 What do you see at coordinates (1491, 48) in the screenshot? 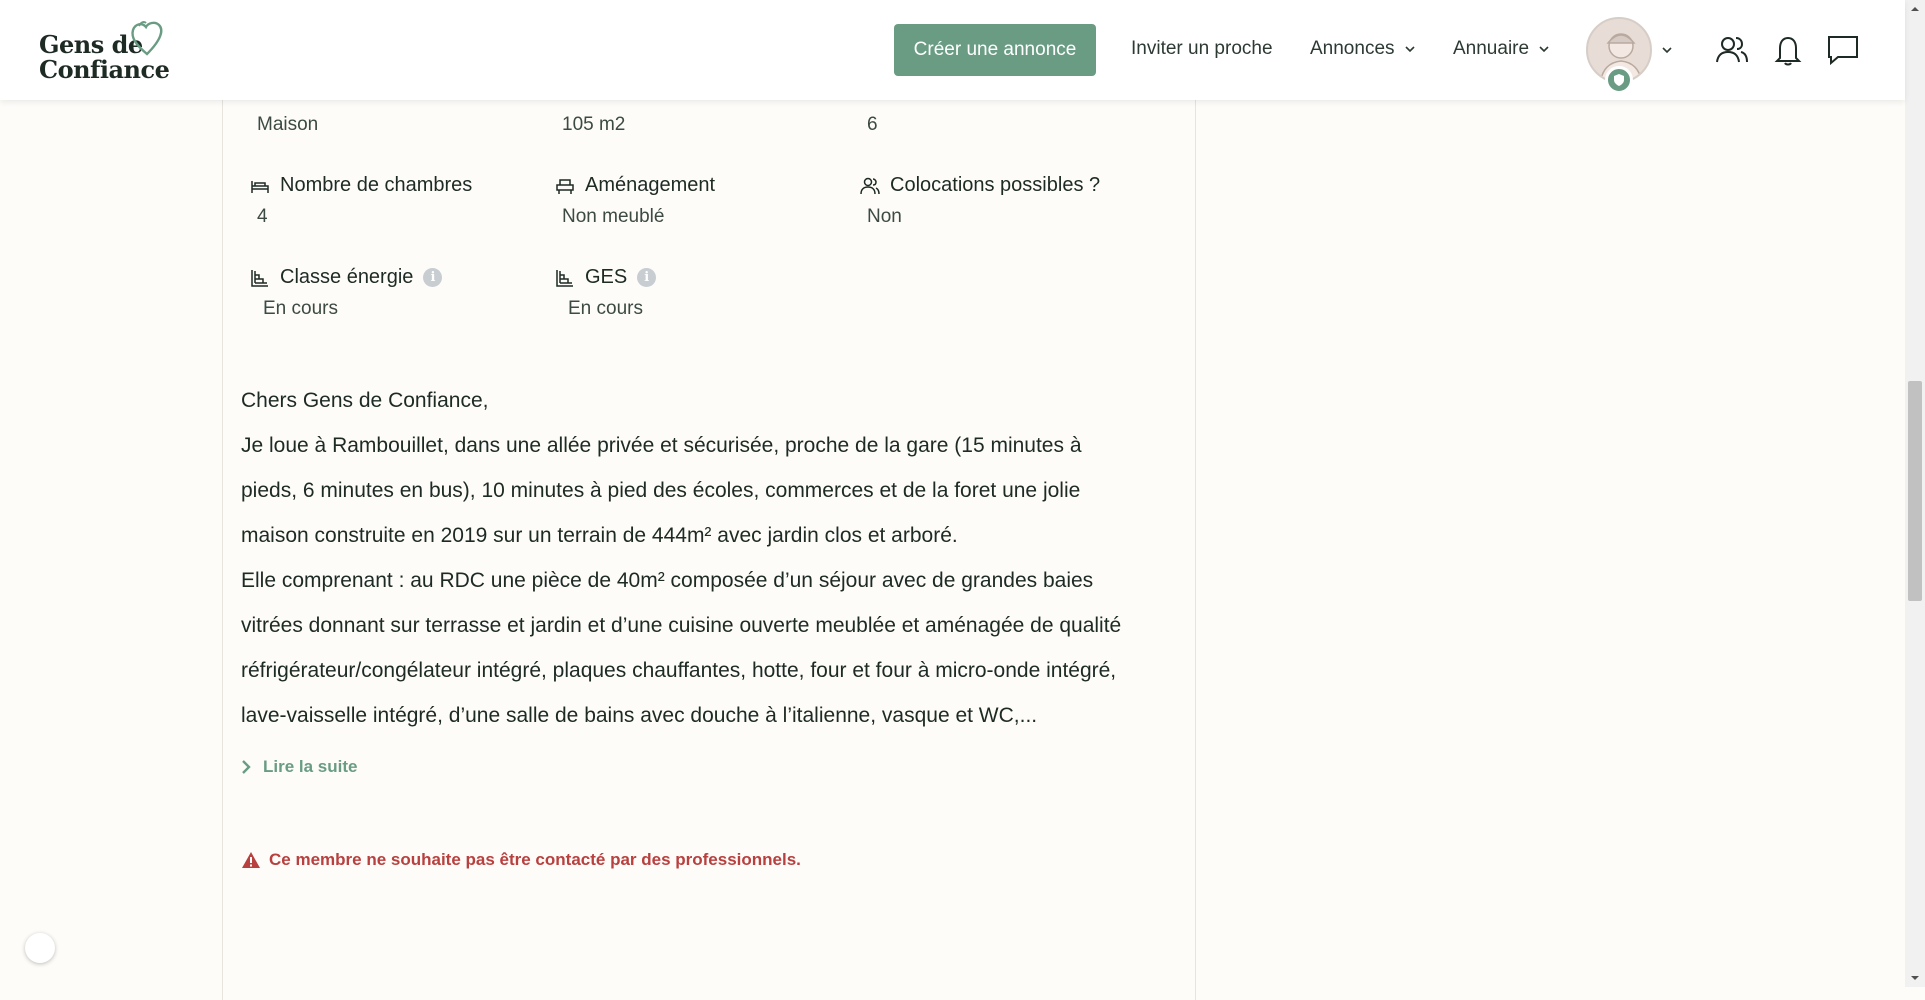
I see `directory-label: Annuaire` at bounding box center [1491, 48].